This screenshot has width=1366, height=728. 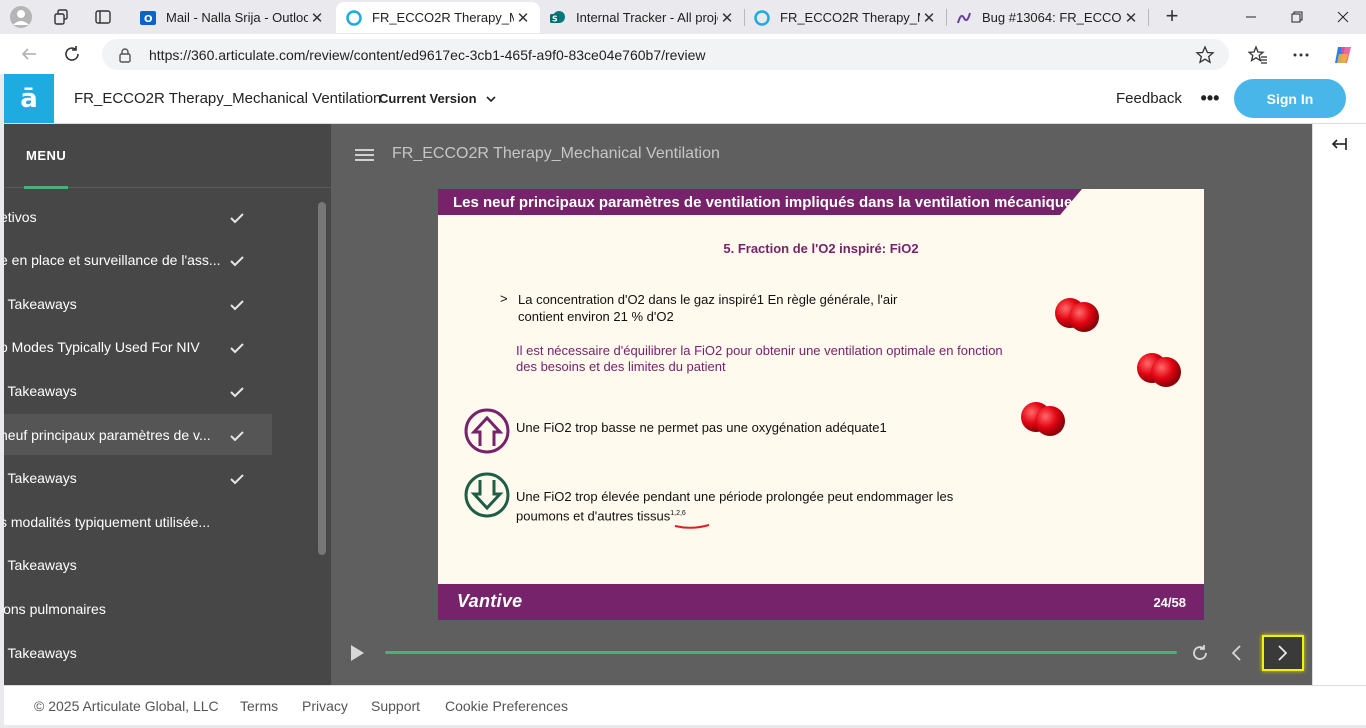 What do you see at coordinates (1047, 17) in the screenshot?
I see `tab-devops-bug: Bug #13064: FR_ECCO2R Therapy ✕` at bounding box center [1047, 17].